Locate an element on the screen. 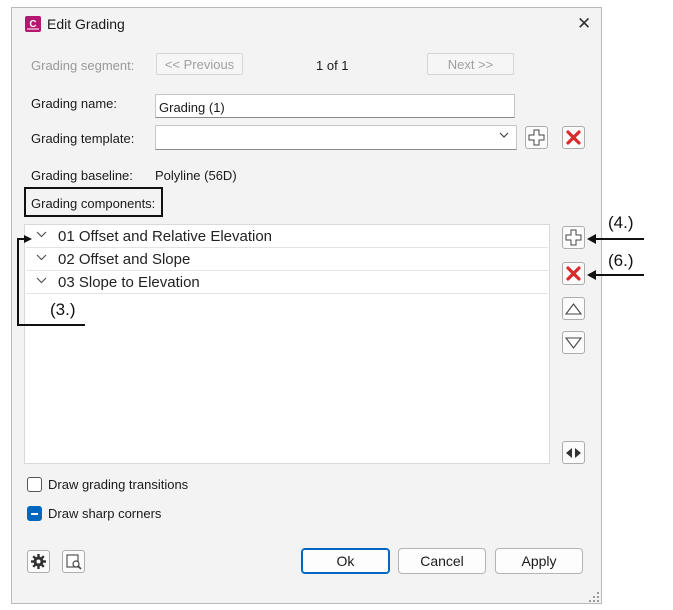  annotation-lines is located at coordinates (330, 280).